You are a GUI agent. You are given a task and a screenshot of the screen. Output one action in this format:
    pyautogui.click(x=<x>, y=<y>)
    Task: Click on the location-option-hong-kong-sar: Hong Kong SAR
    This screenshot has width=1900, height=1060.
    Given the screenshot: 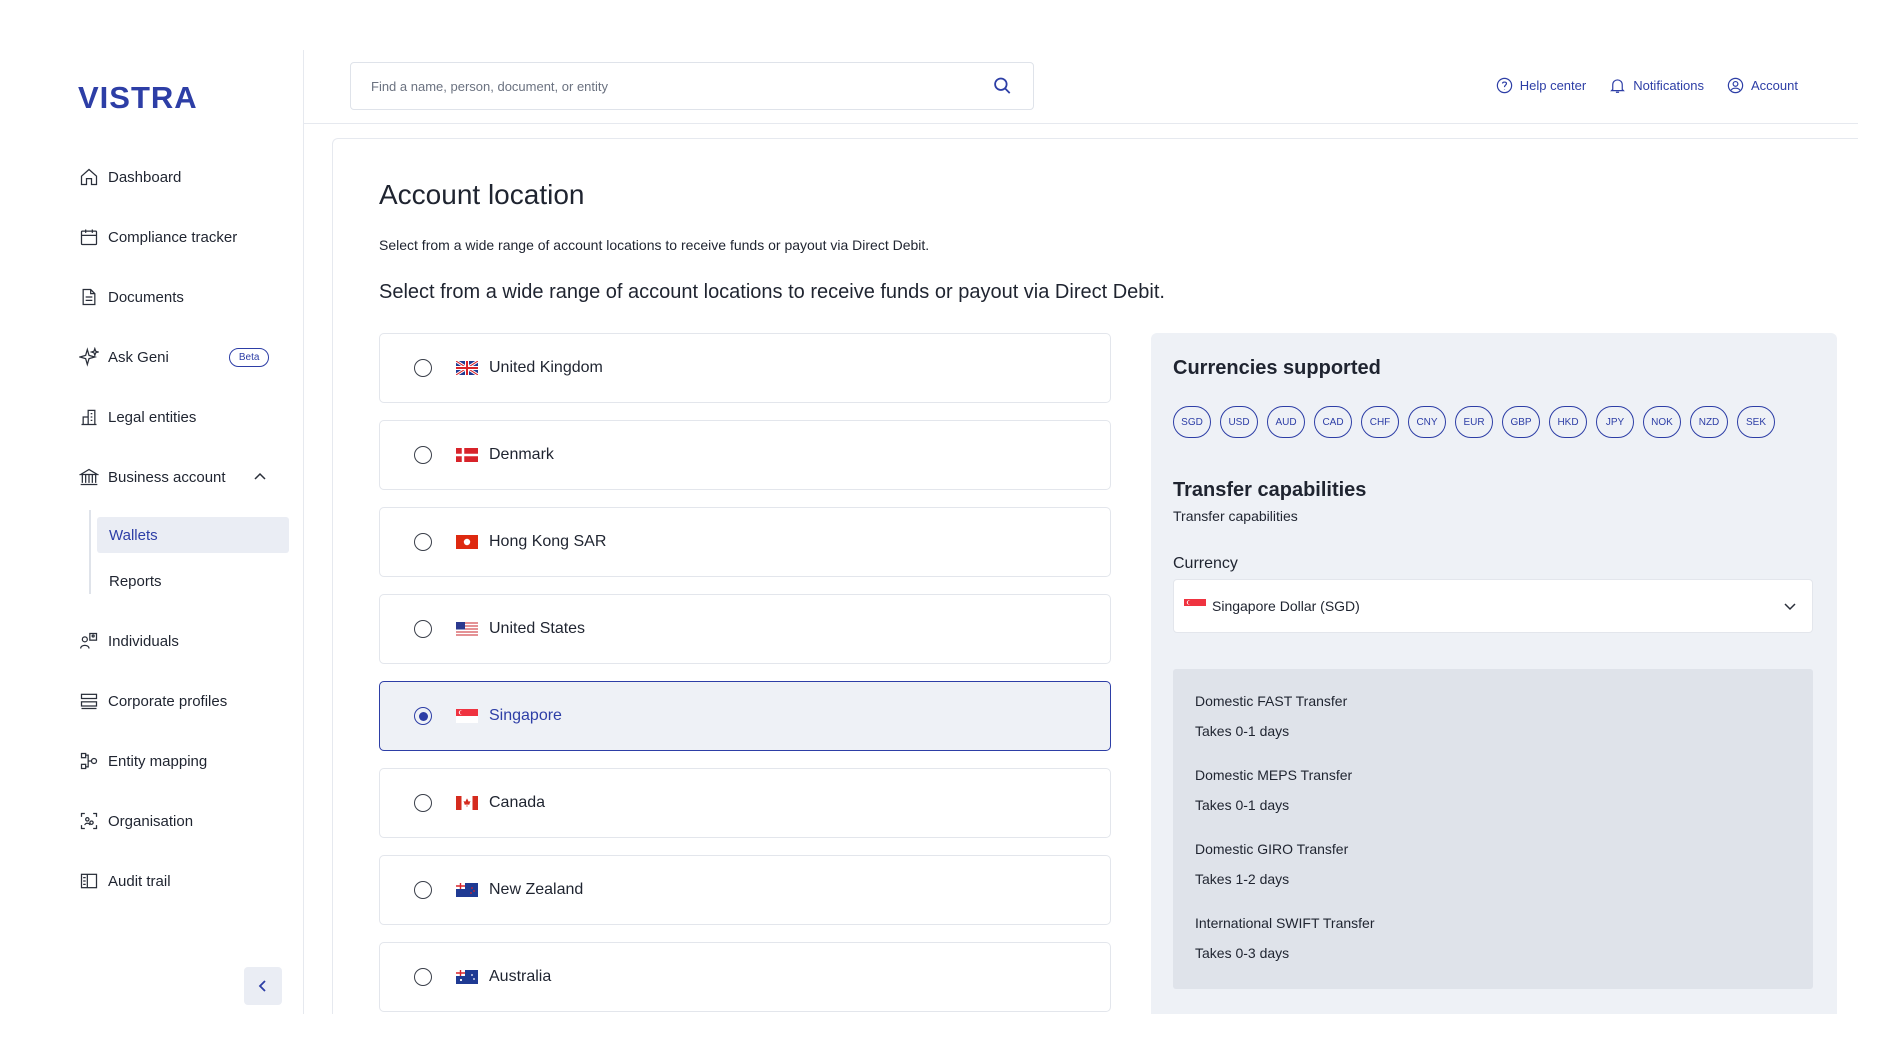 What is the action you would take?
    pyautogui.click(x=745, y=542)
    